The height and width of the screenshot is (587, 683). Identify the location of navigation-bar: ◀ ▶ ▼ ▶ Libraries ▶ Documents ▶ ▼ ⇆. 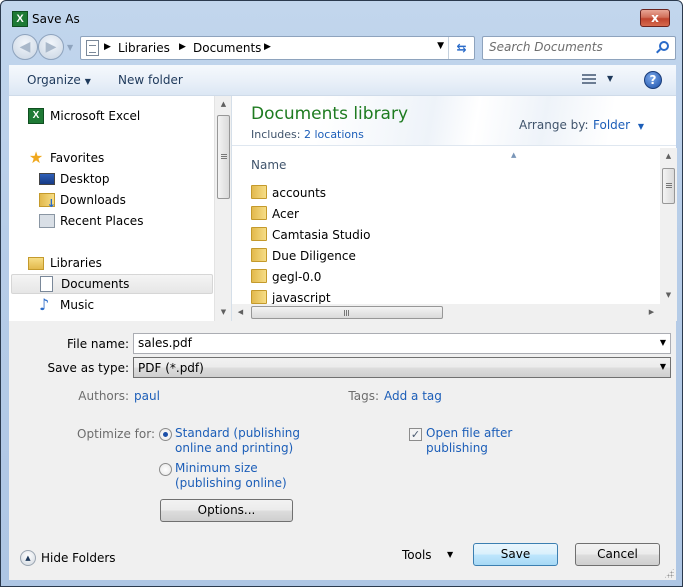
(342, 47).